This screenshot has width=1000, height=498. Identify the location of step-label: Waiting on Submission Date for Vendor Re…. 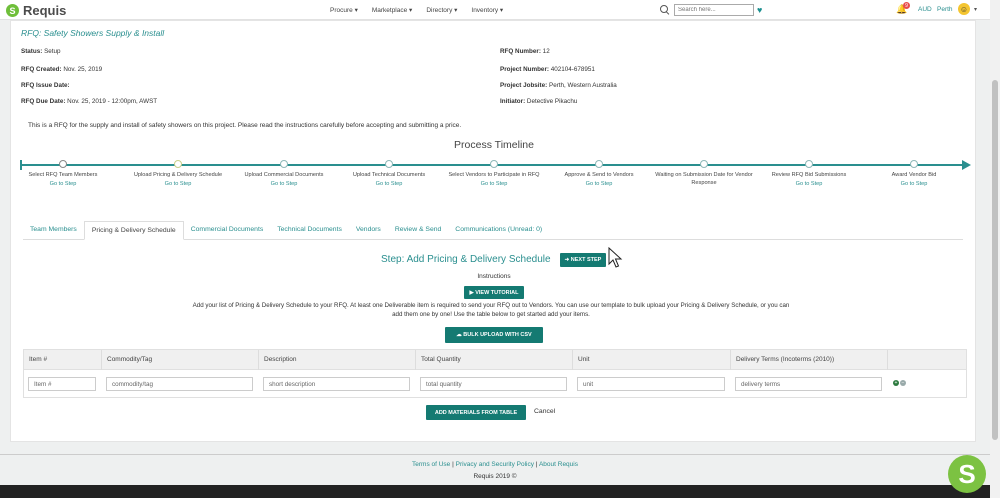
(704, 179).